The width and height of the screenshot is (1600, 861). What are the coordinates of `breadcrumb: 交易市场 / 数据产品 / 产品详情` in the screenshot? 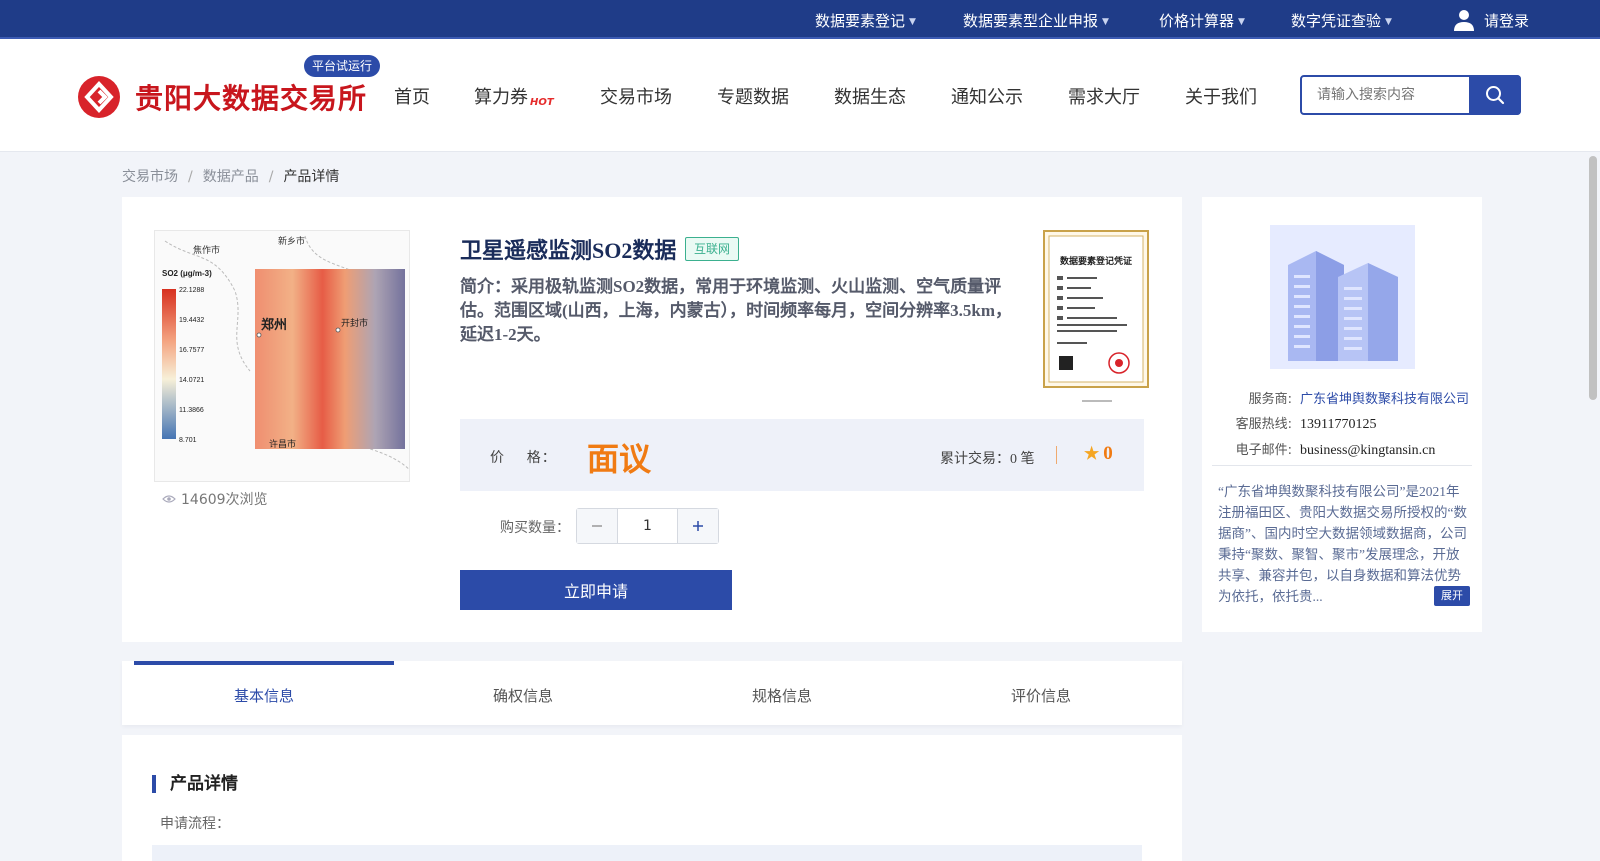 It's located at (230, 176).